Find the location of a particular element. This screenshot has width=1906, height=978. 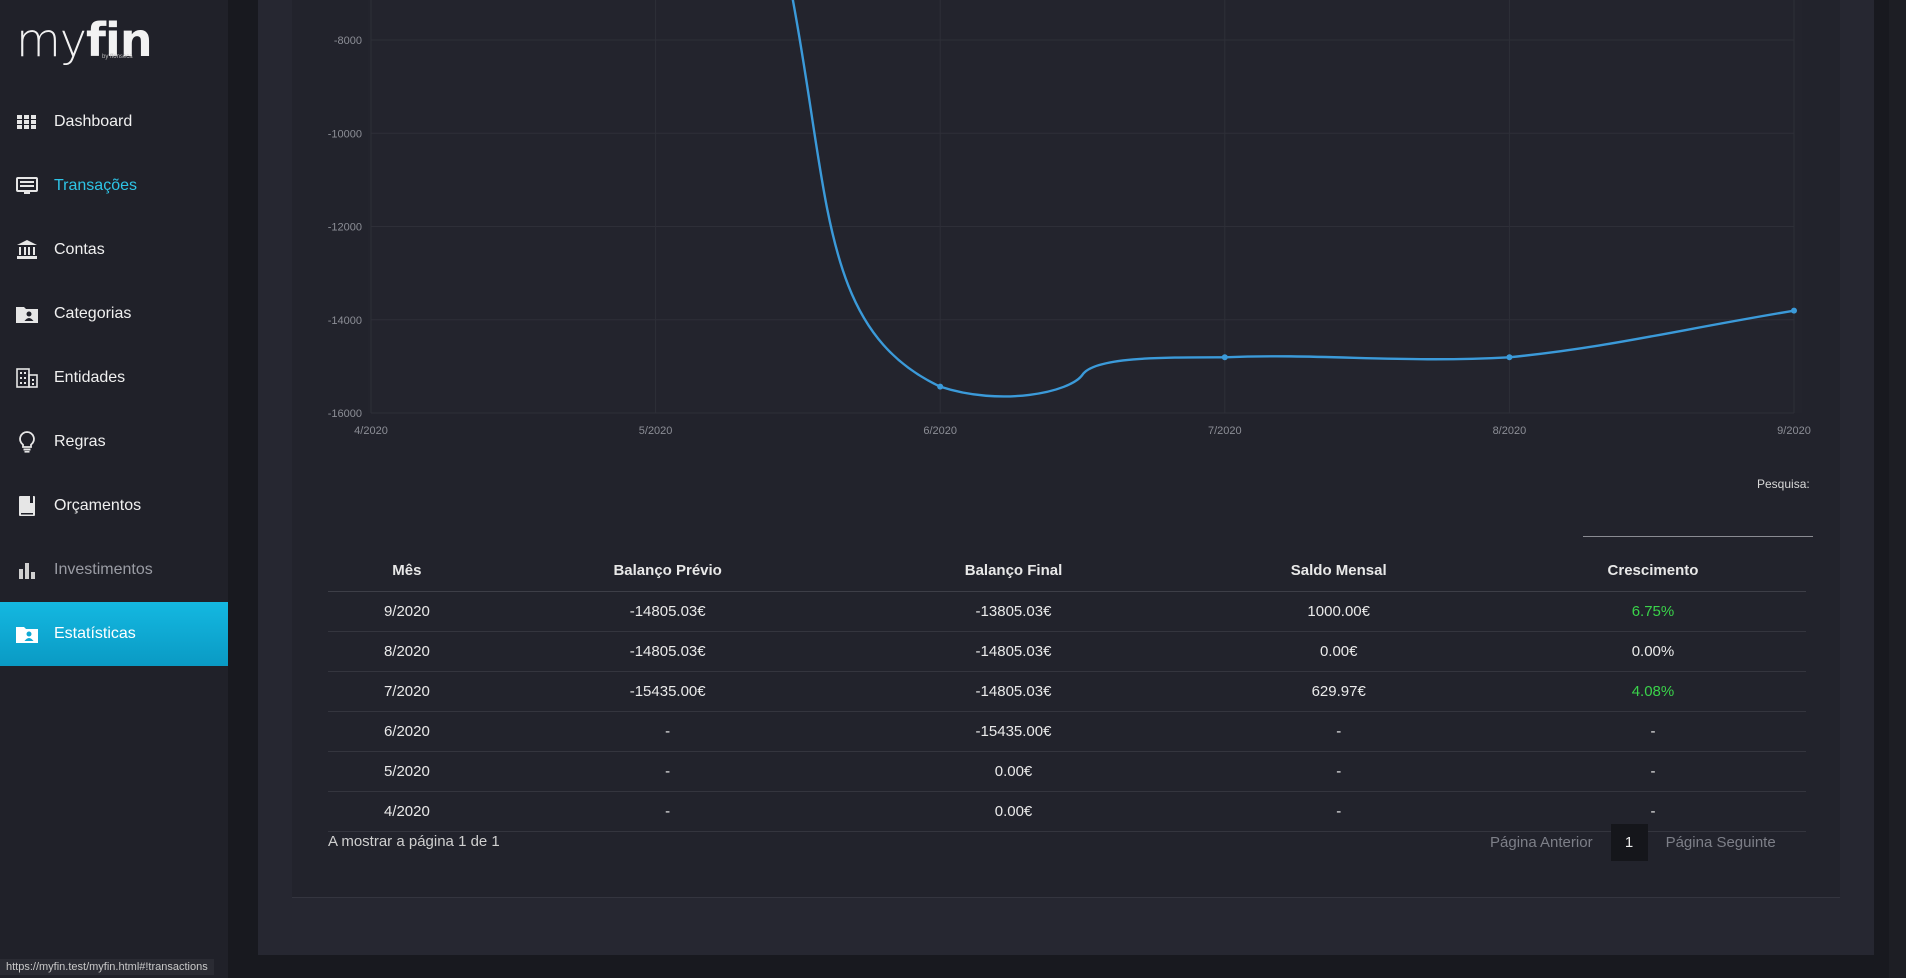

cell-growth: 6.75% is located at coordinates (1652, 611).